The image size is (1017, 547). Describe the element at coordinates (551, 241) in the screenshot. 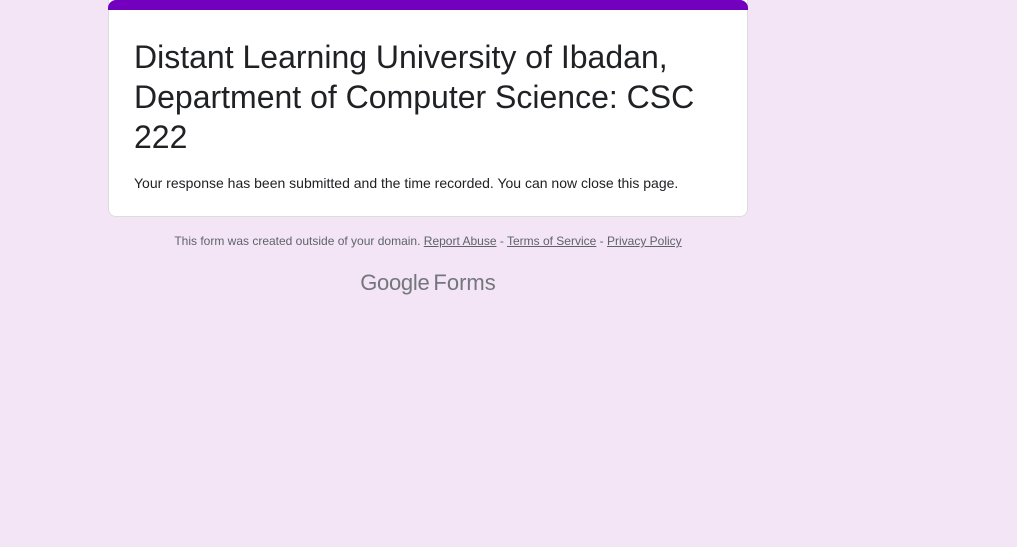

I see `terms-of-service-link: Terms of Service` at that location.